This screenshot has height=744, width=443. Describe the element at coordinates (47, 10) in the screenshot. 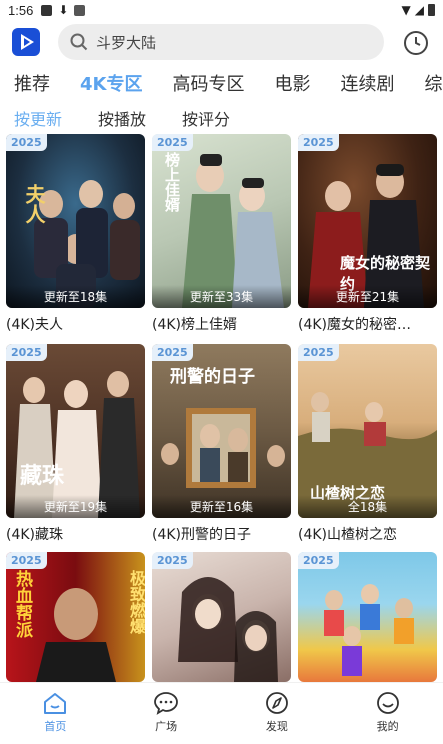

I see `notification-icon` at that location.